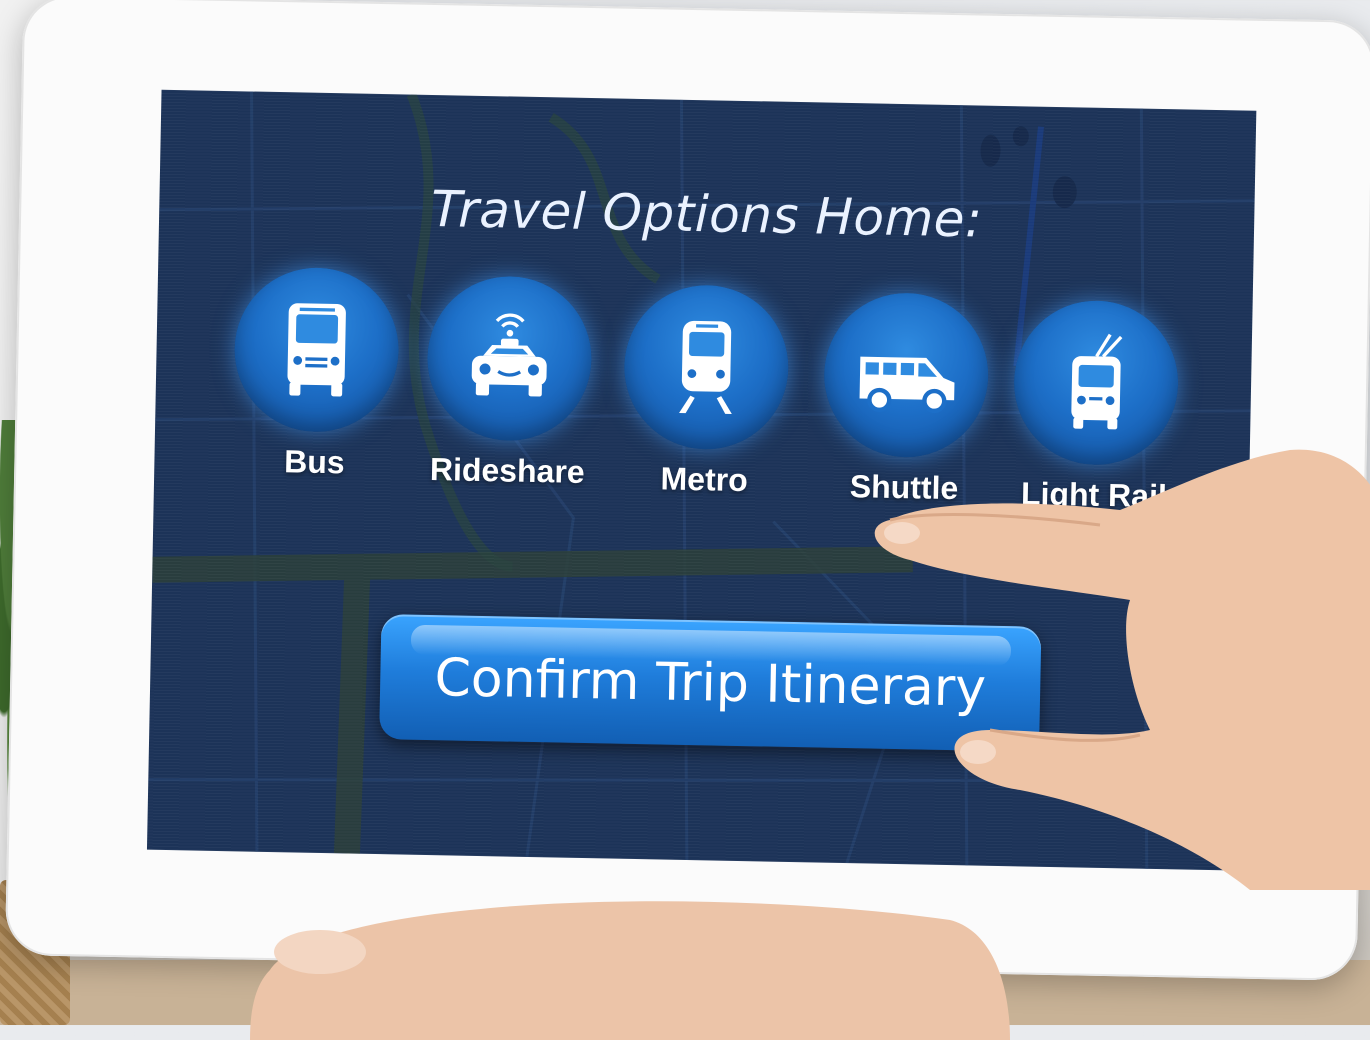 Image resolution: width=1370 pixels, height=1040 pixels. I want to click on option-label-metro: Metro, so click(704, 479).